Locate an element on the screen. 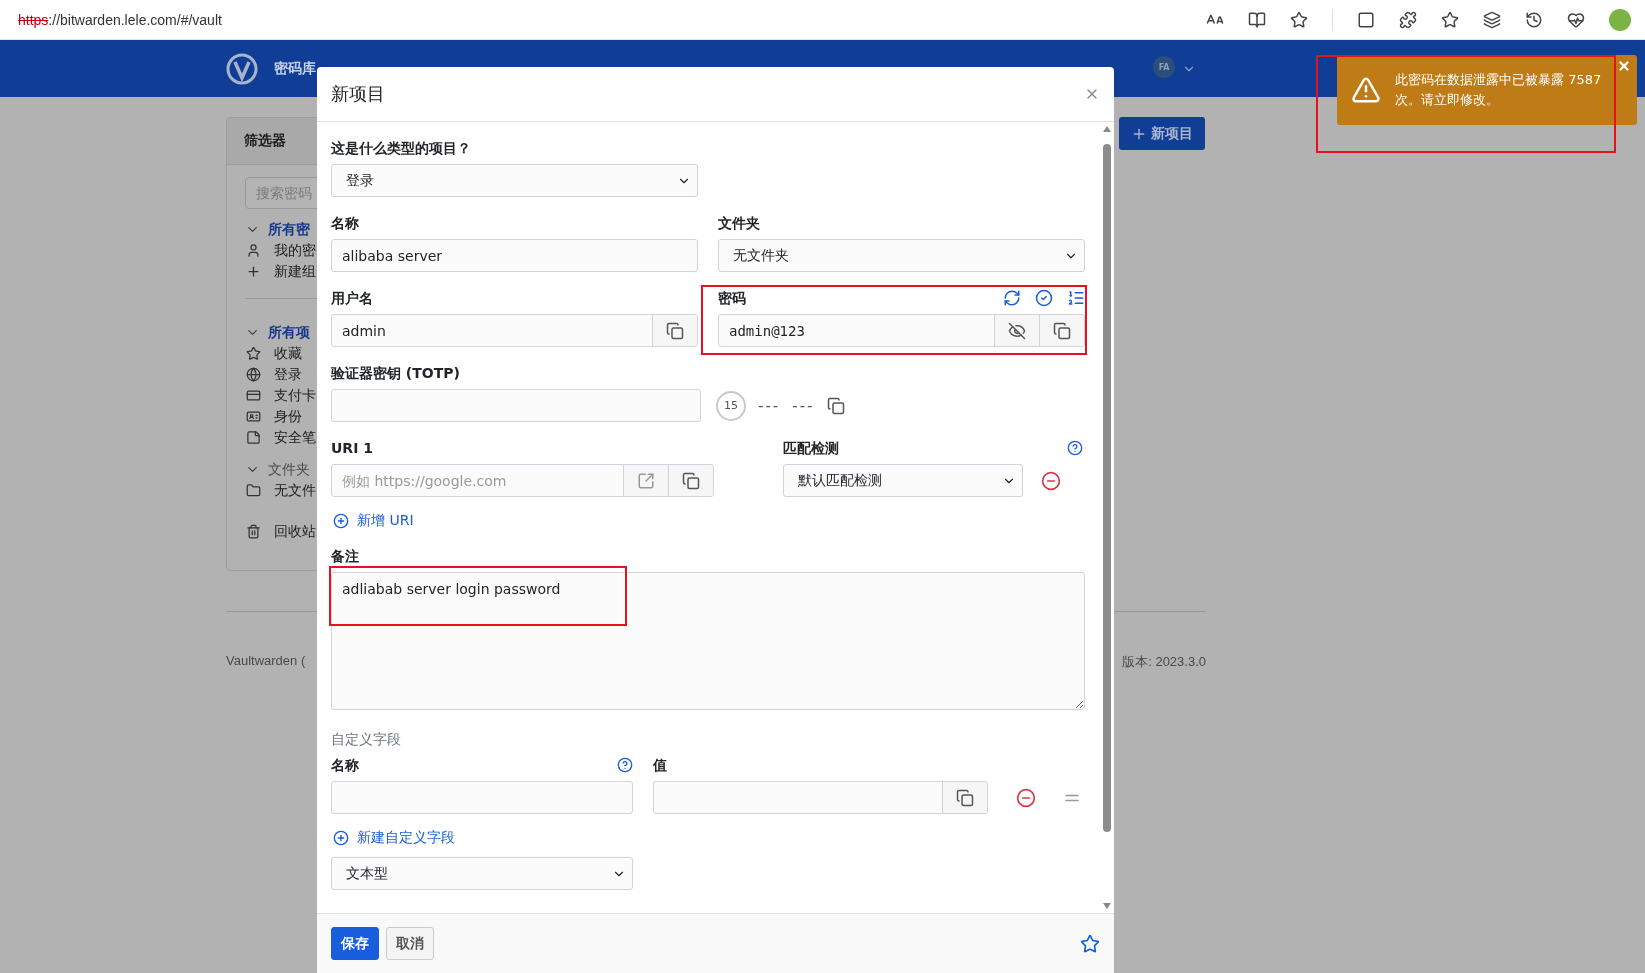 The width and height of the screenshot is (1645, 973). totp-timer: 15 is located at coordinates (731, 405).